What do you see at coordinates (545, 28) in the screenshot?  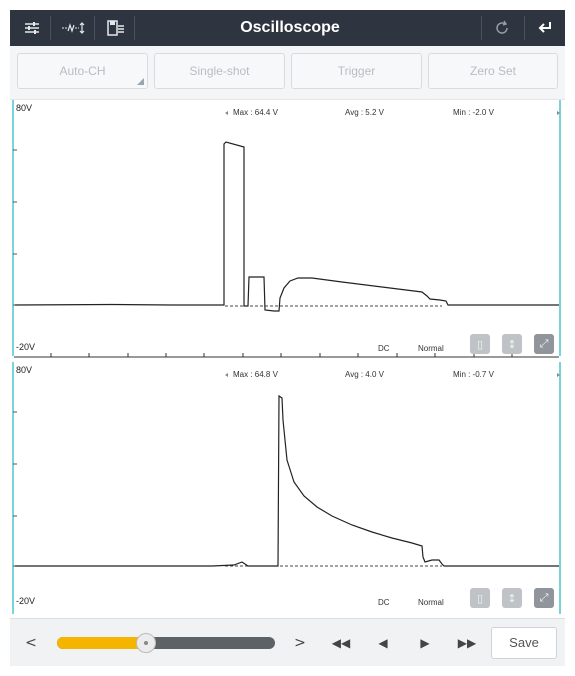 I see `back-icon` at bounding box center [545, 28].